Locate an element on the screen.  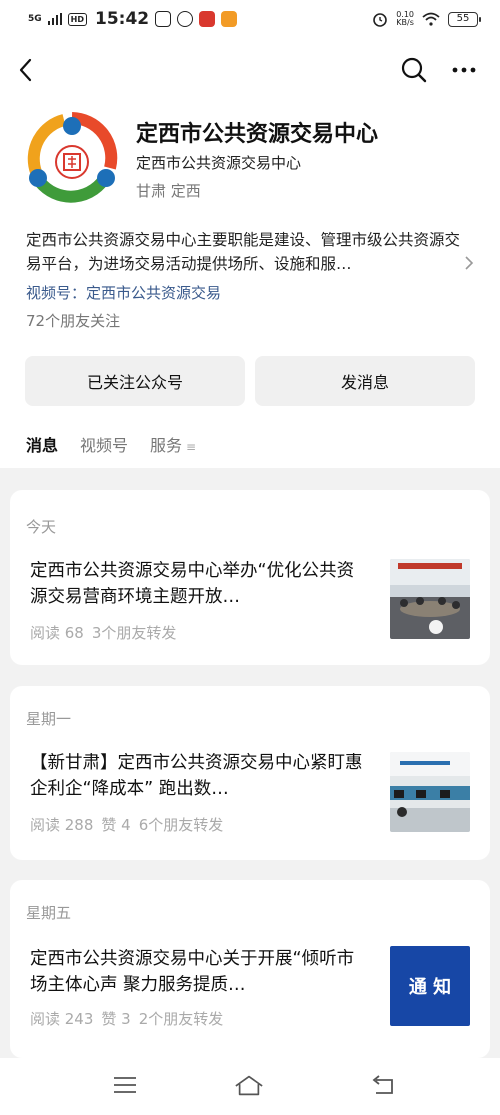
home-button is located at coordinates (249, 1085).